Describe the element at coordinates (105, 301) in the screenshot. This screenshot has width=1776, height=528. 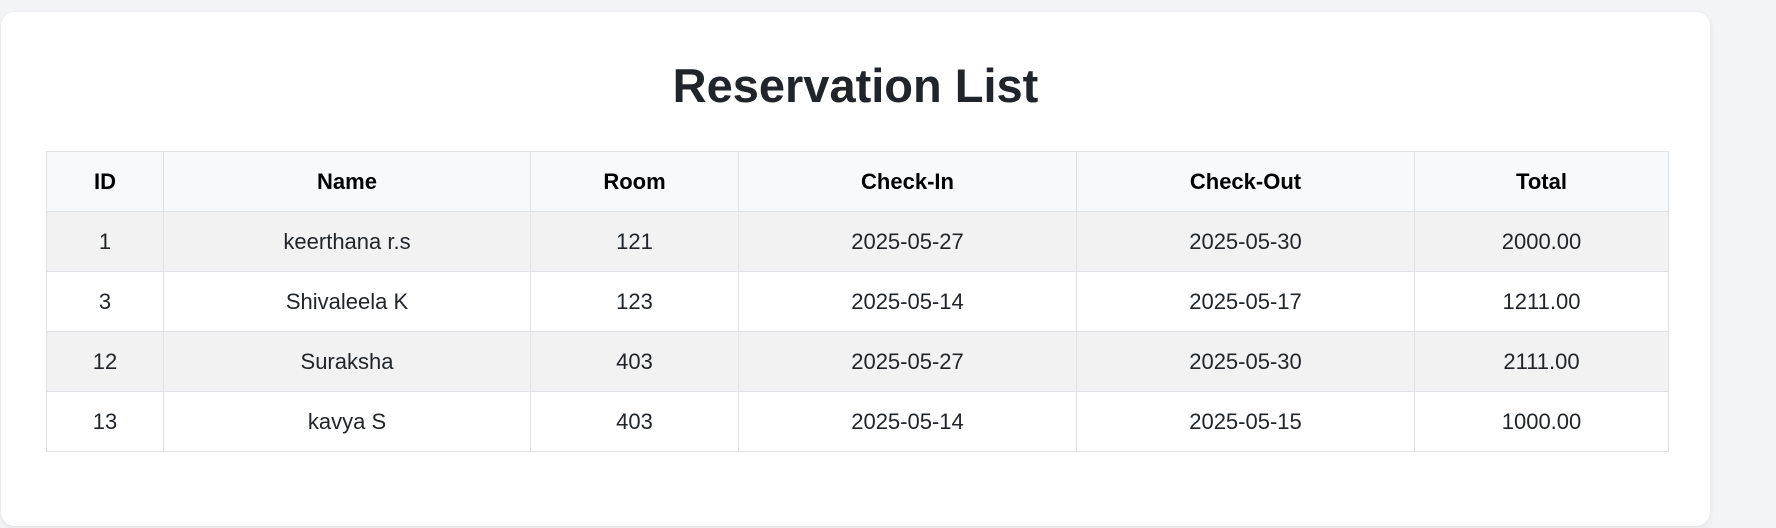
I see `cell-id: 3` at that location.